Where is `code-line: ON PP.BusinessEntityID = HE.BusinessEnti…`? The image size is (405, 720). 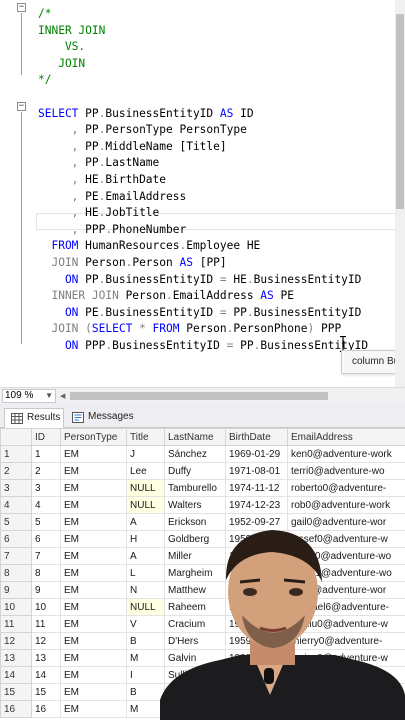 code-line: ON PP.BusinessEntityID = HE.BusinessEnti… is located at coordinates (203, 280).